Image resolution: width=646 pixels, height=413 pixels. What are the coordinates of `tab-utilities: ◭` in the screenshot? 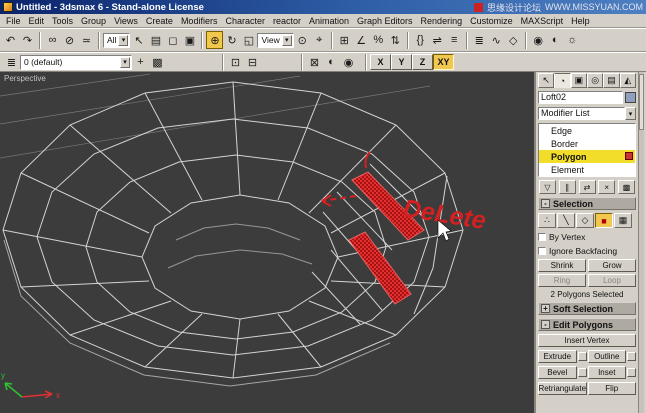 It's located at (627, 80).